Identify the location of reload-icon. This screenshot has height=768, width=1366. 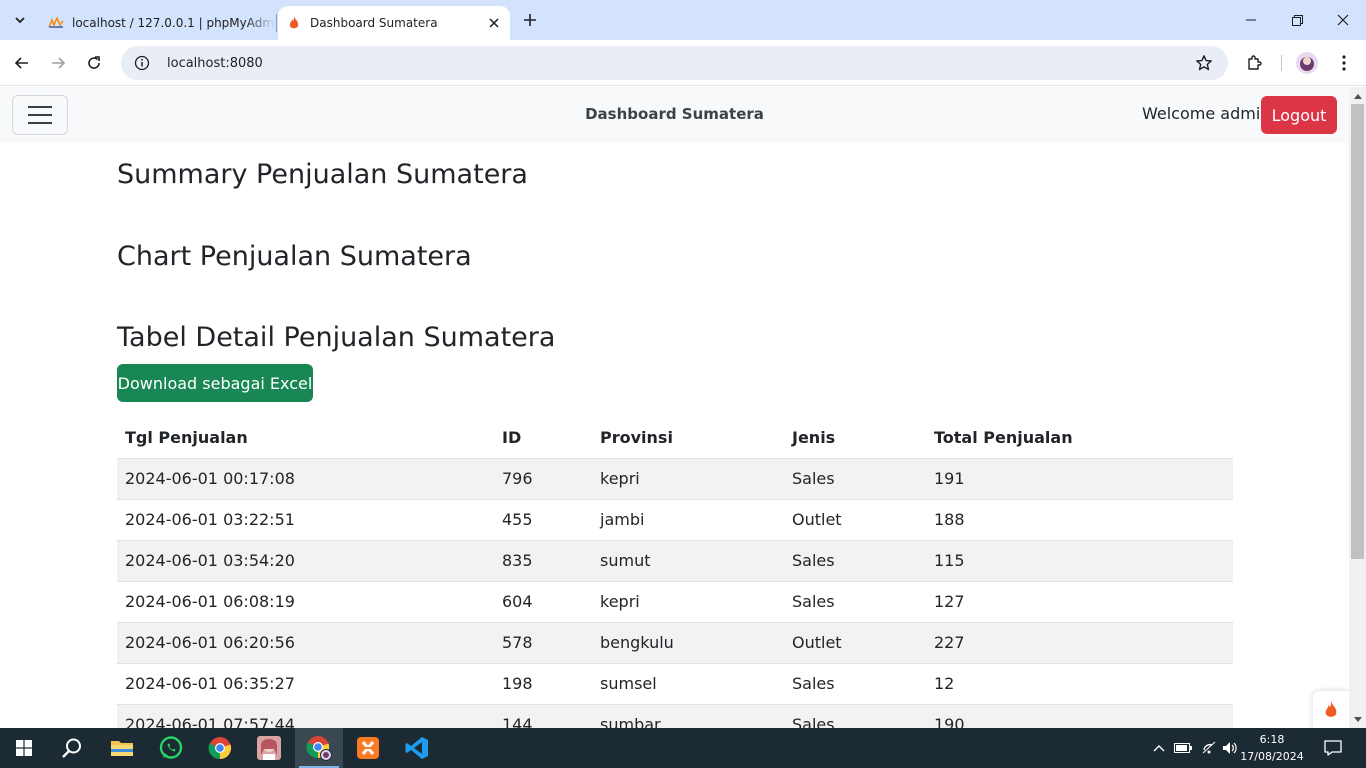
(94, 62).